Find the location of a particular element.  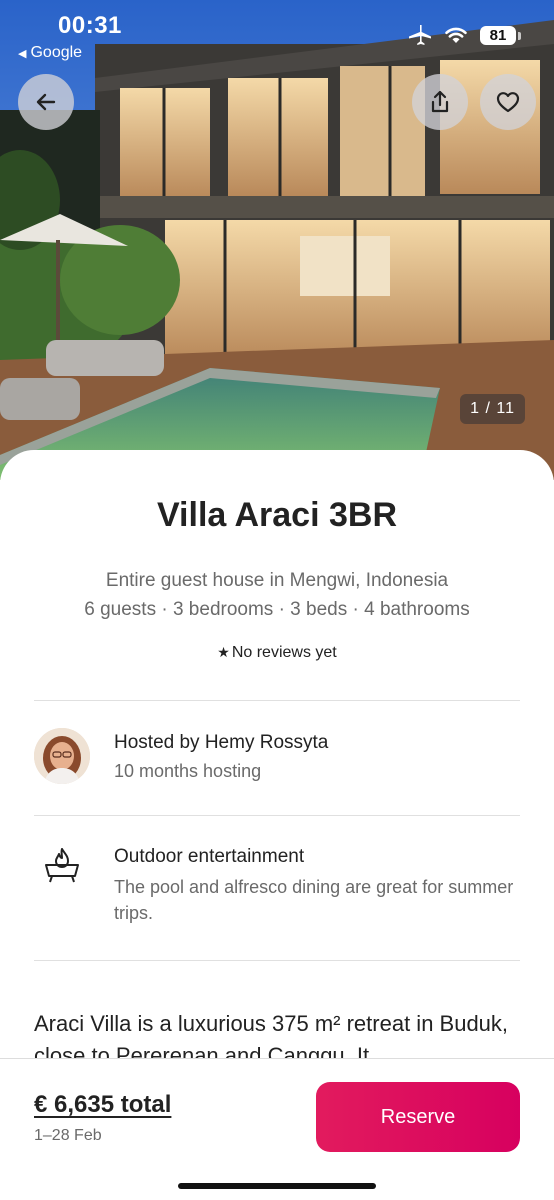

airplane-icon is located at coordinates (420, 35).